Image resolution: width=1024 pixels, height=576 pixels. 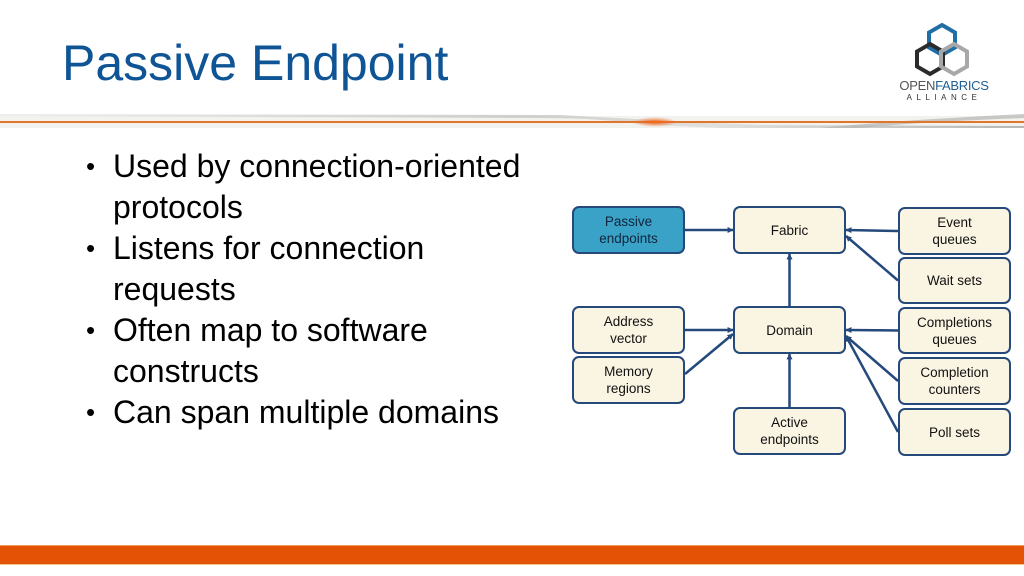 What do you see at coordinates (954, 280) in the screenshot?
I see `node-wait-sets: Wait sets` at bounding box center [954, 280].